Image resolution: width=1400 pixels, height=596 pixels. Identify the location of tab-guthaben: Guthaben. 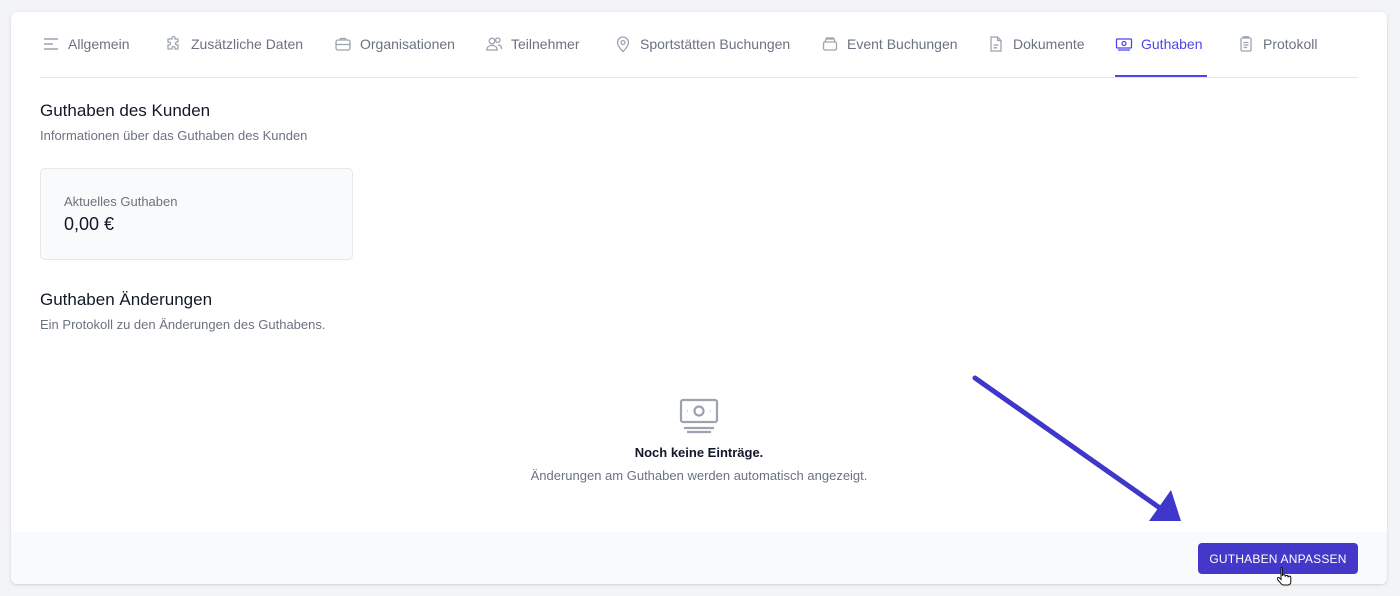
(1161, 44).